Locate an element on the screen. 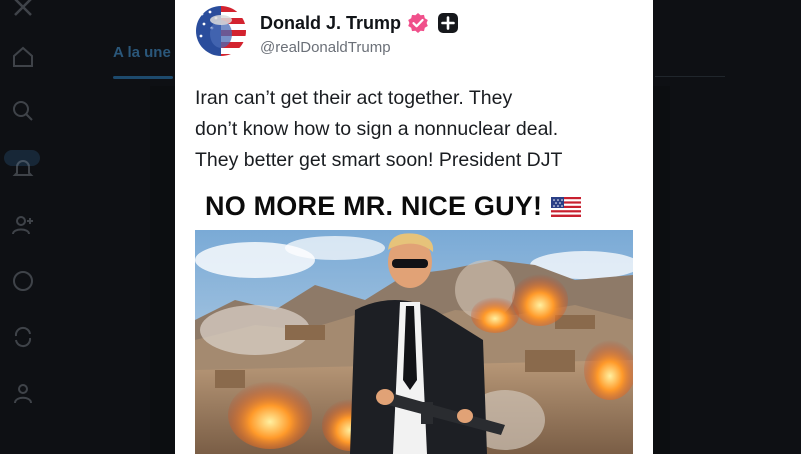 This screenshot has height=454, width=801. close-icon is located at coordinates (23, 10).